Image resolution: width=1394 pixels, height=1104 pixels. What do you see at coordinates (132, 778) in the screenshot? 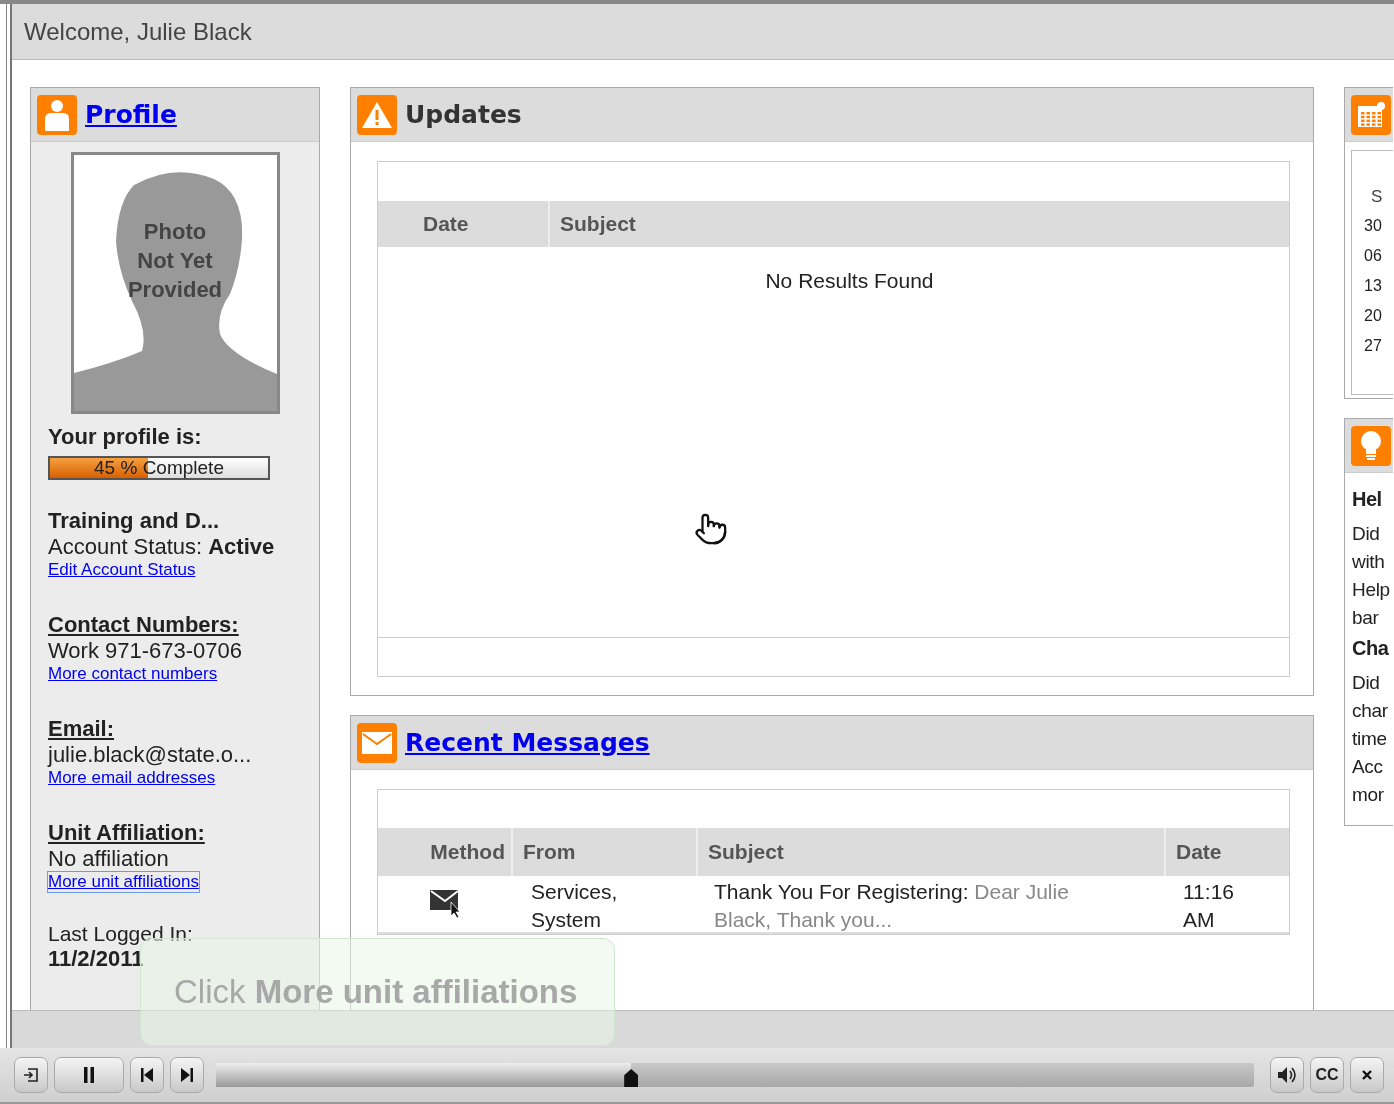
I see `more-link: More email addresses` at bounding box center [132, 778].